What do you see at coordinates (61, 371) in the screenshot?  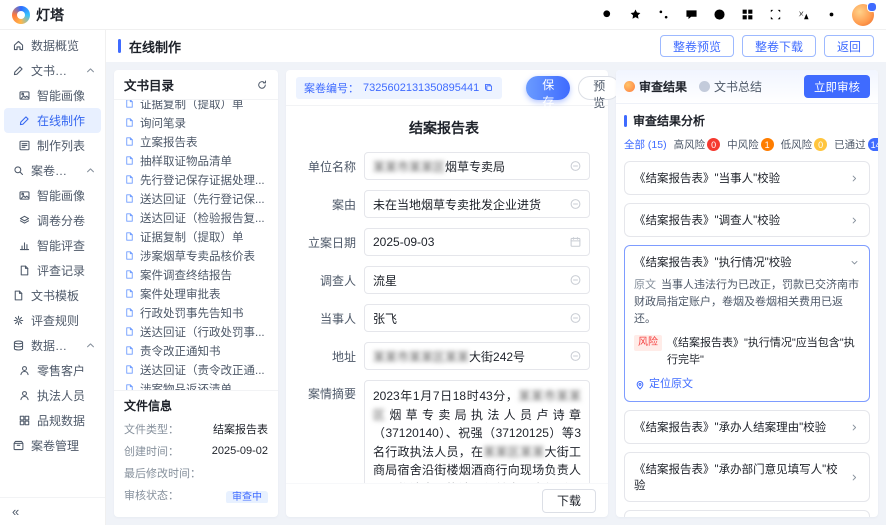 I see `sidebar-item-label: 零售客户` at bounding box center [61, 371].